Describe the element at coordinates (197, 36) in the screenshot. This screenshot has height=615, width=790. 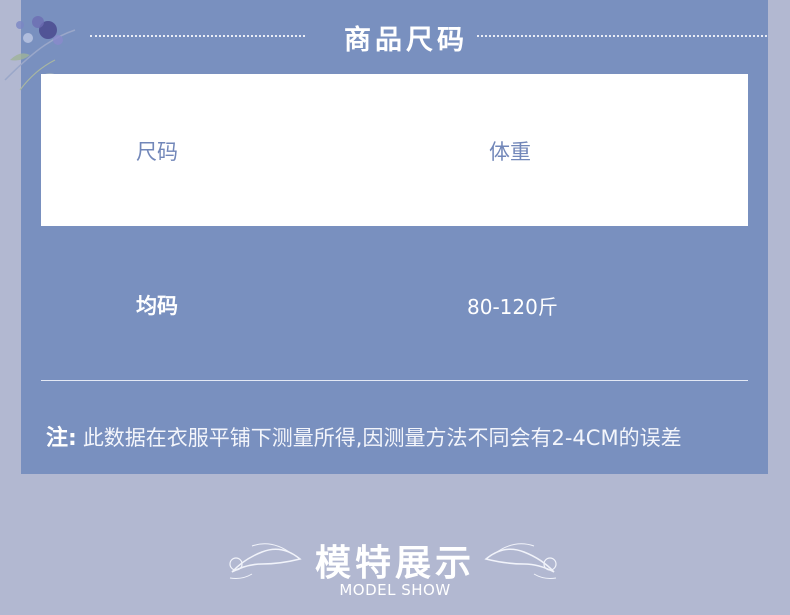
I see `header-divider-left` at that location.